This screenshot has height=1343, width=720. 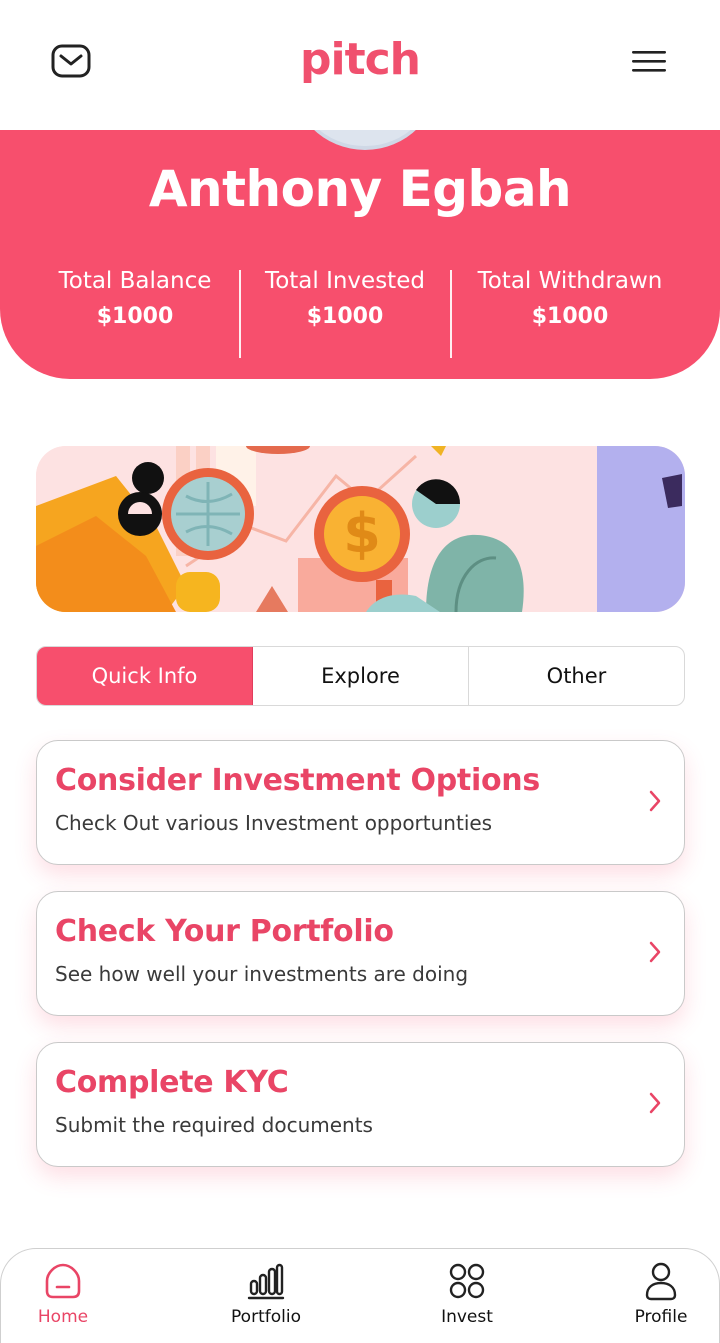 What do you see at coordinates (297, 780) in the screenshot?
I see `card-title: Consider Investment Options` at bounding box center [297, 780].